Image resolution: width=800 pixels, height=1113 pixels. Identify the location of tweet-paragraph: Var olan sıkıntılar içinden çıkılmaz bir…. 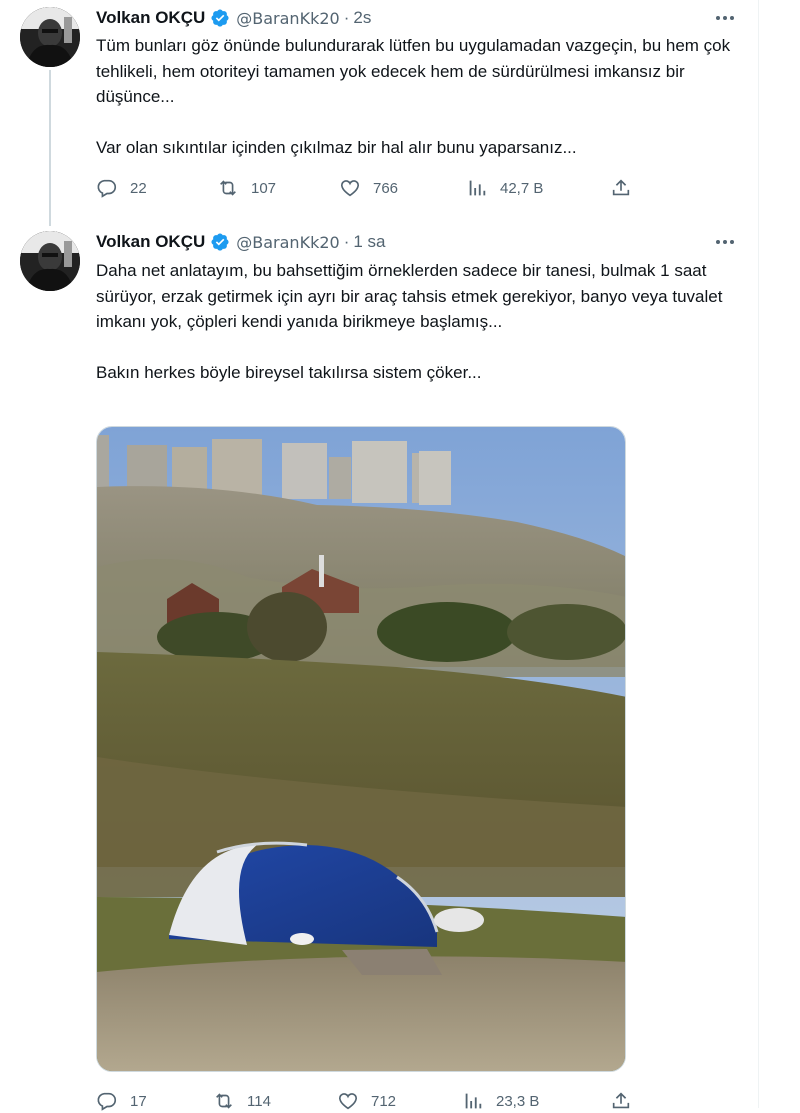
(336, 147).